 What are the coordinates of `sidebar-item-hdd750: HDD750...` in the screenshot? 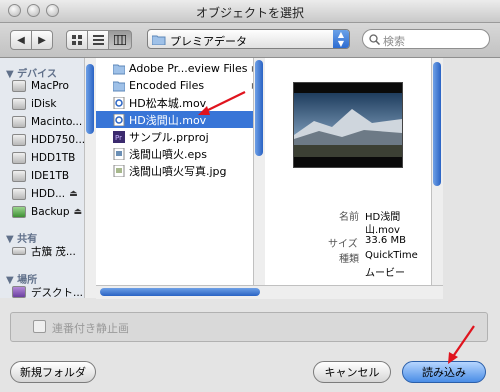 It's located at (48, 140).